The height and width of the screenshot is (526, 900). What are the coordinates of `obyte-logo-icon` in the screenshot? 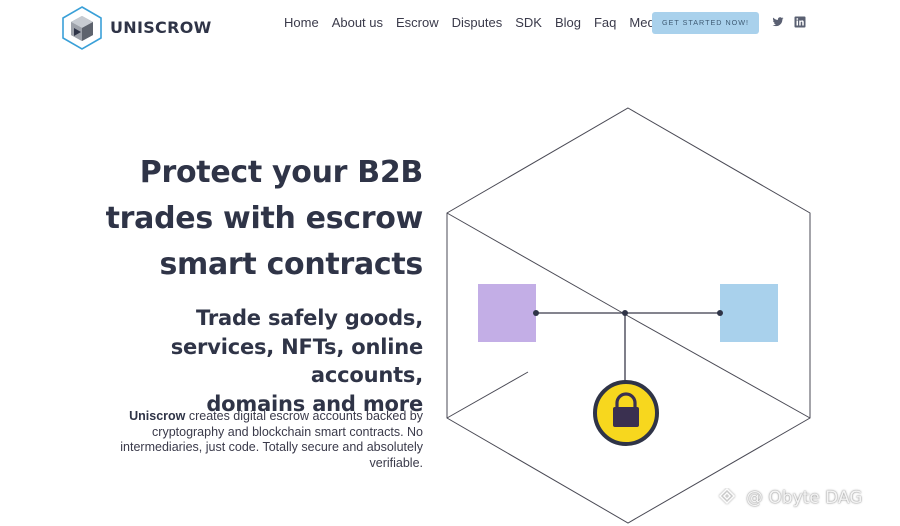 It's located at (727, 496).